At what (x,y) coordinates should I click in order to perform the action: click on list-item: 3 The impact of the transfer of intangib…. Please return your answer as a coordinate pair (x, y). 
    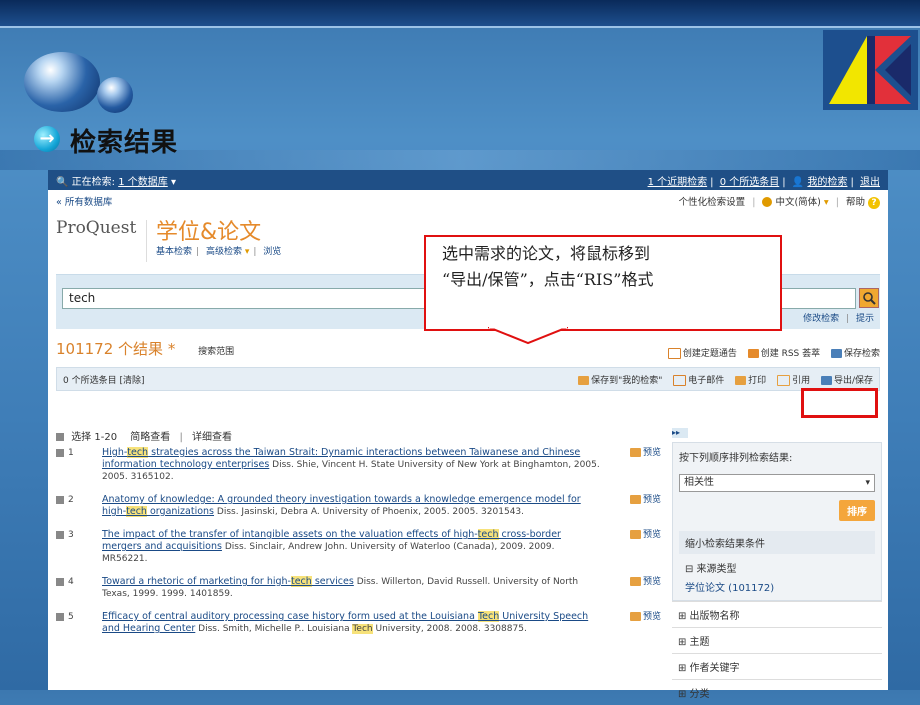
    Looking at the image, I should click on (358, 547).